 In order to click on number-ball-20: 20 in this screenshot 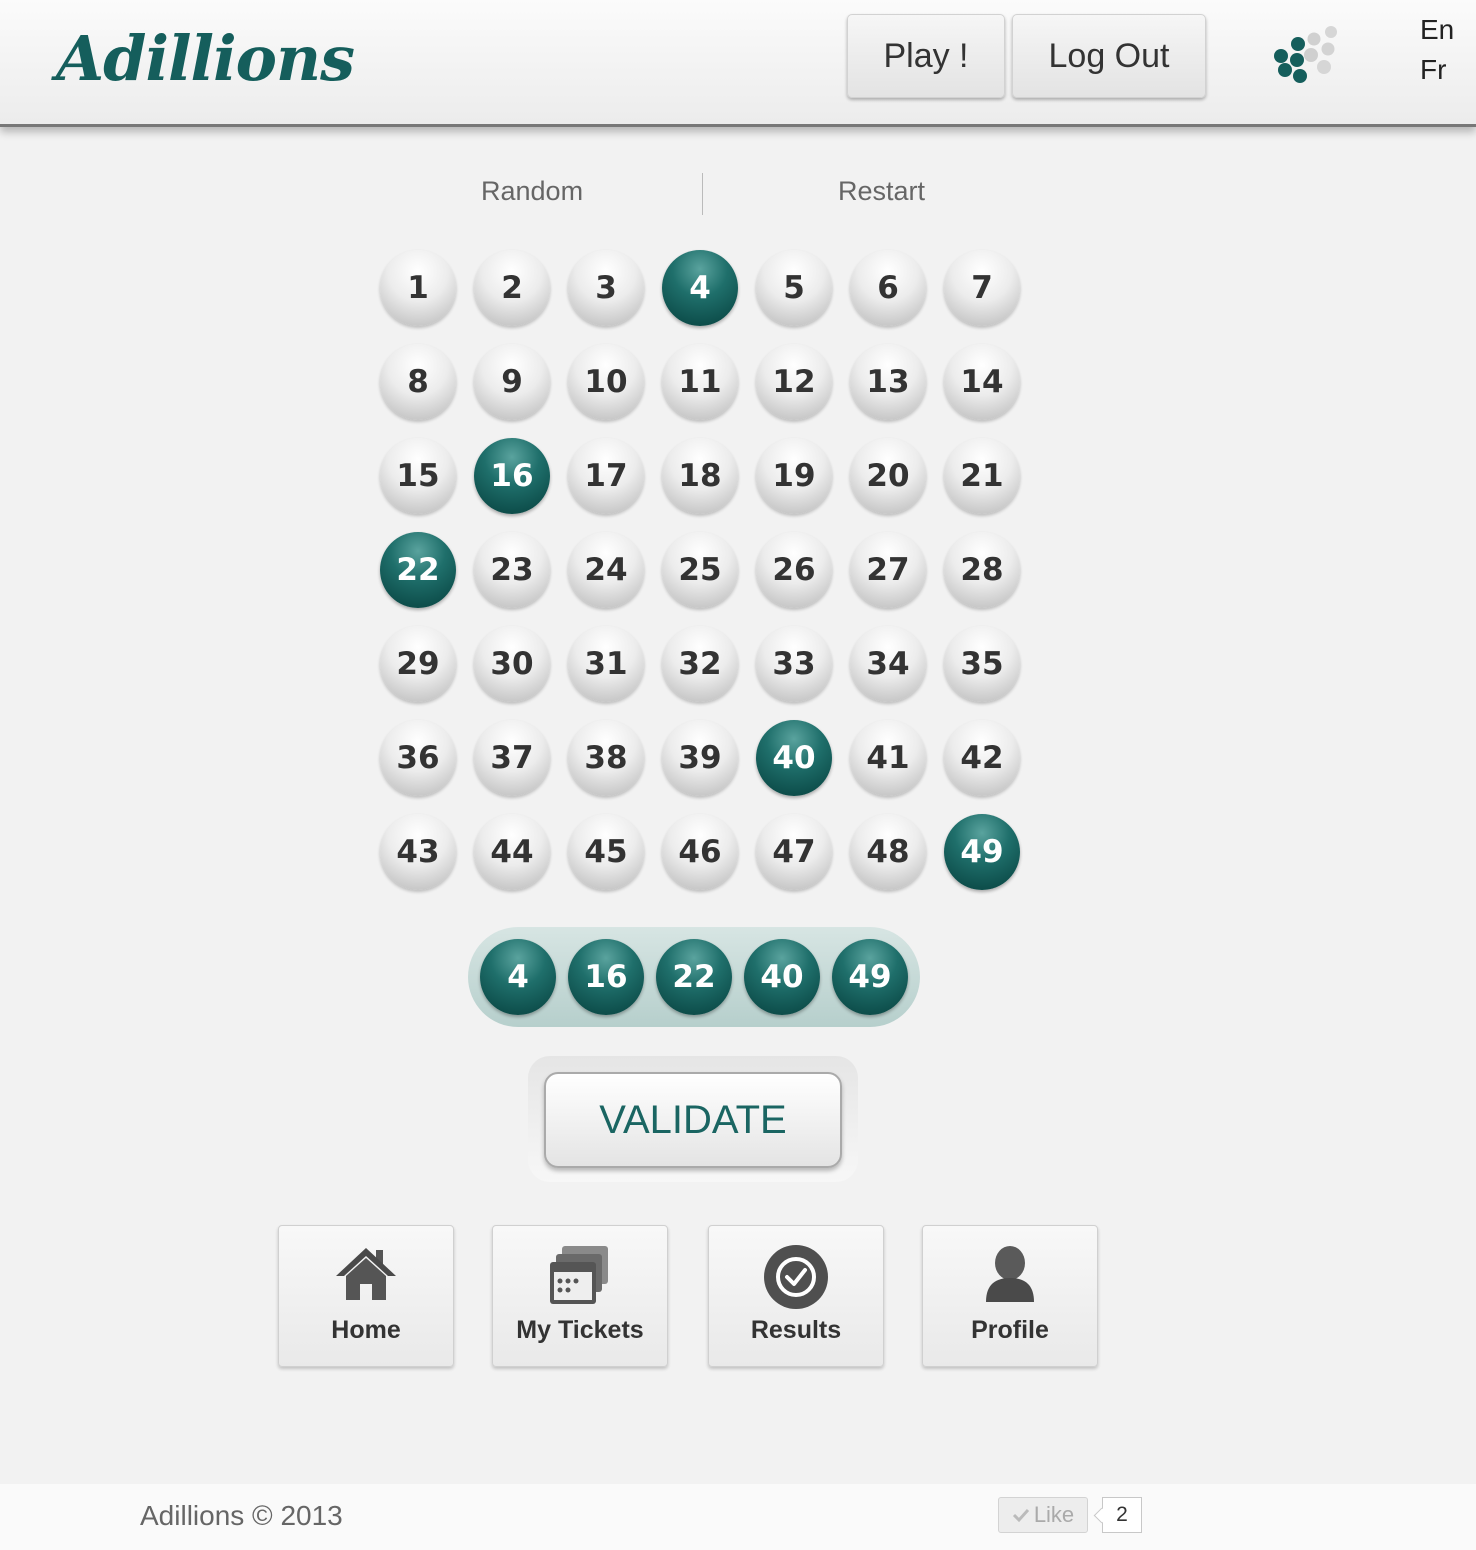, I will do `click(888, 476)`.